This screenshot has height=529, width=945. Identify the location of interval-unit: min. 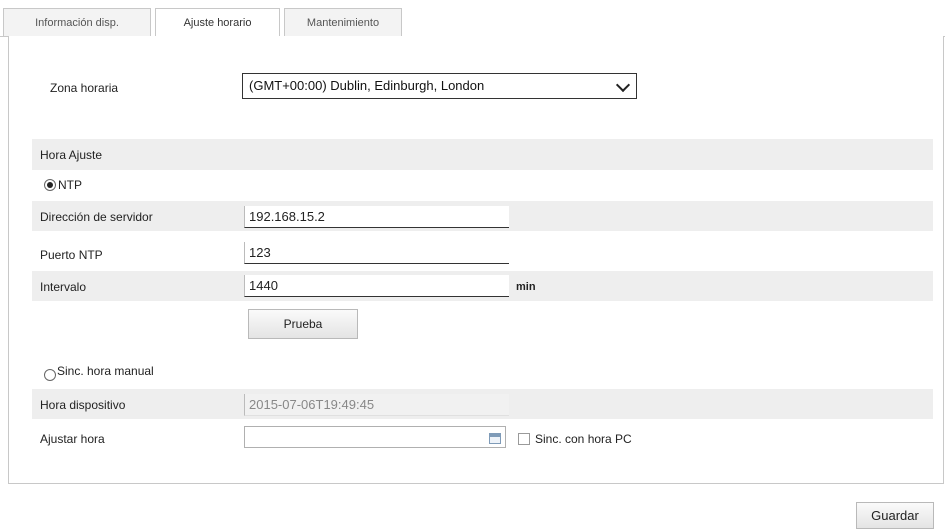
(526, 287).